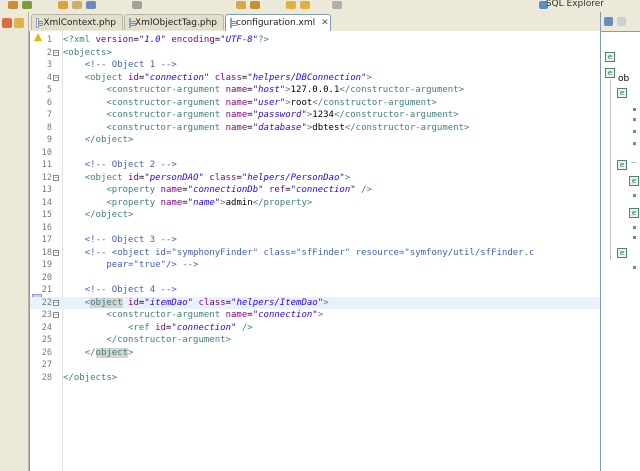 The image size is (640, 471). What do you see at coordinates (315, 378) in the screenshot?
I see `code-line: 28 </objects>` at bounding box center [315, 378].